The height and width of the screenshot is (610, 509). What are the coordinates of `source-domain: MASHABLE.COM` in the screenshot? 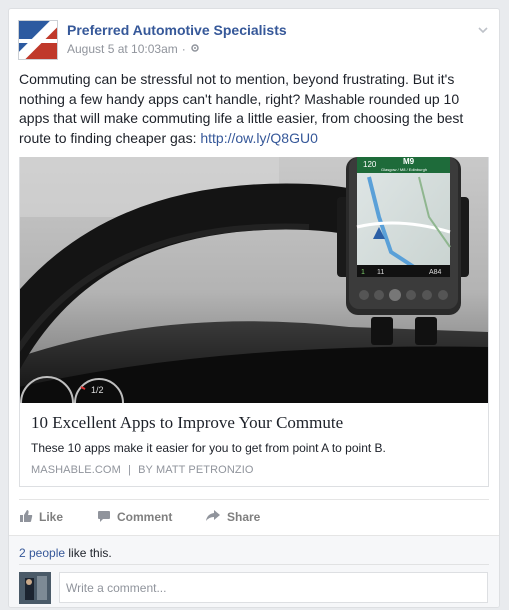 It's located at (76, 470).